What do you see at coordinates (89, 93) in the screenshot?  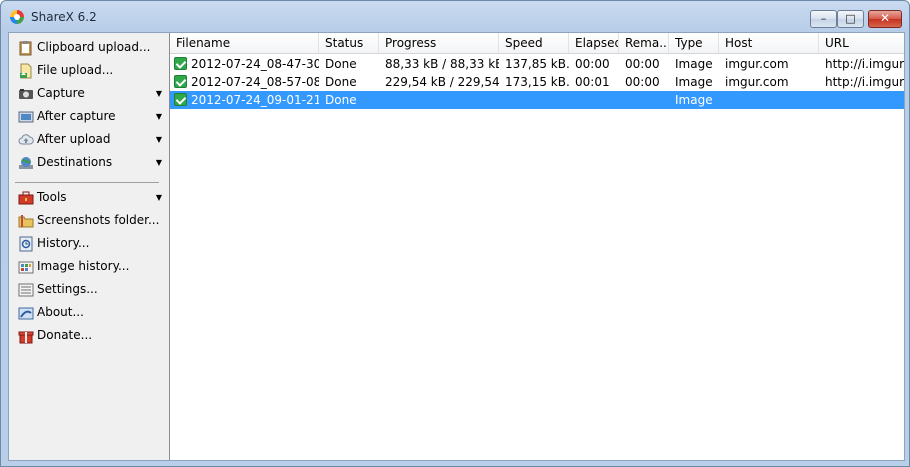 I see `sidebar-item-capture: Capture ▼` at bounding box center [89, 93].